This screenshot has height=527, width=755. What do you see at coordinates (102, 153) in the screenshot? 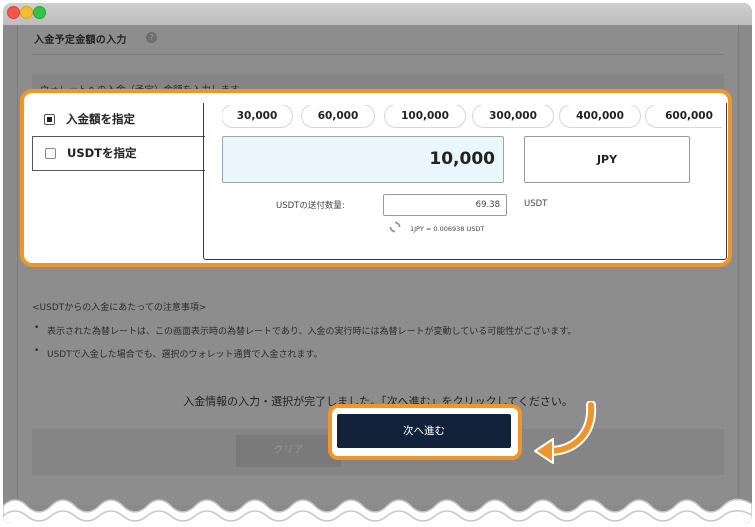
I see `tab-label: USDTを指定` at bounding box center [102, 153].